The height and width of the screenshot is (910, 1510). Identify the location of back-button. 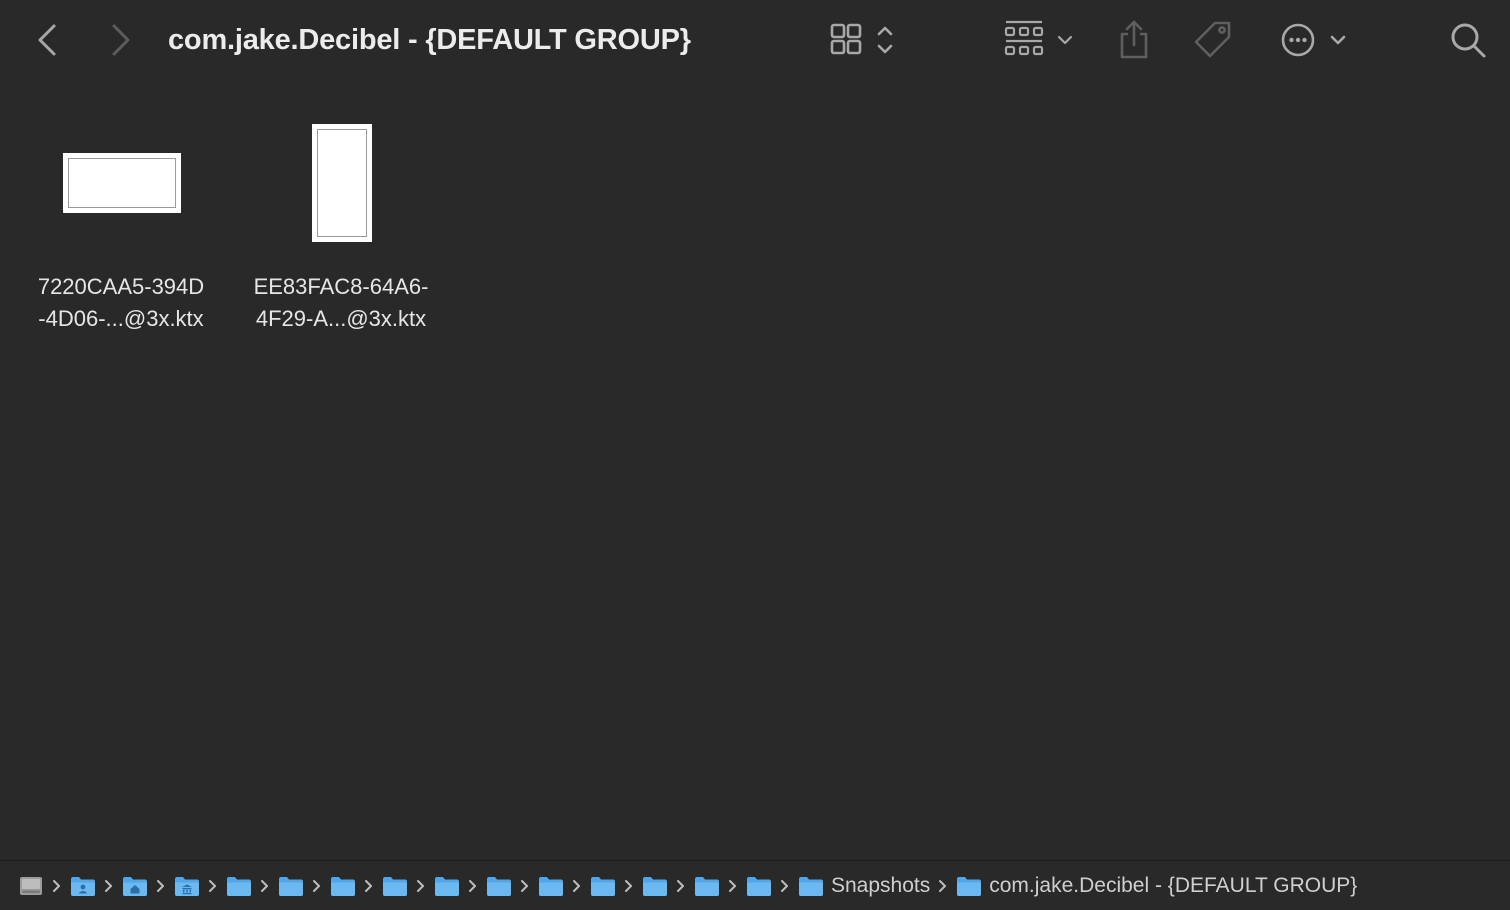
(48, 40).